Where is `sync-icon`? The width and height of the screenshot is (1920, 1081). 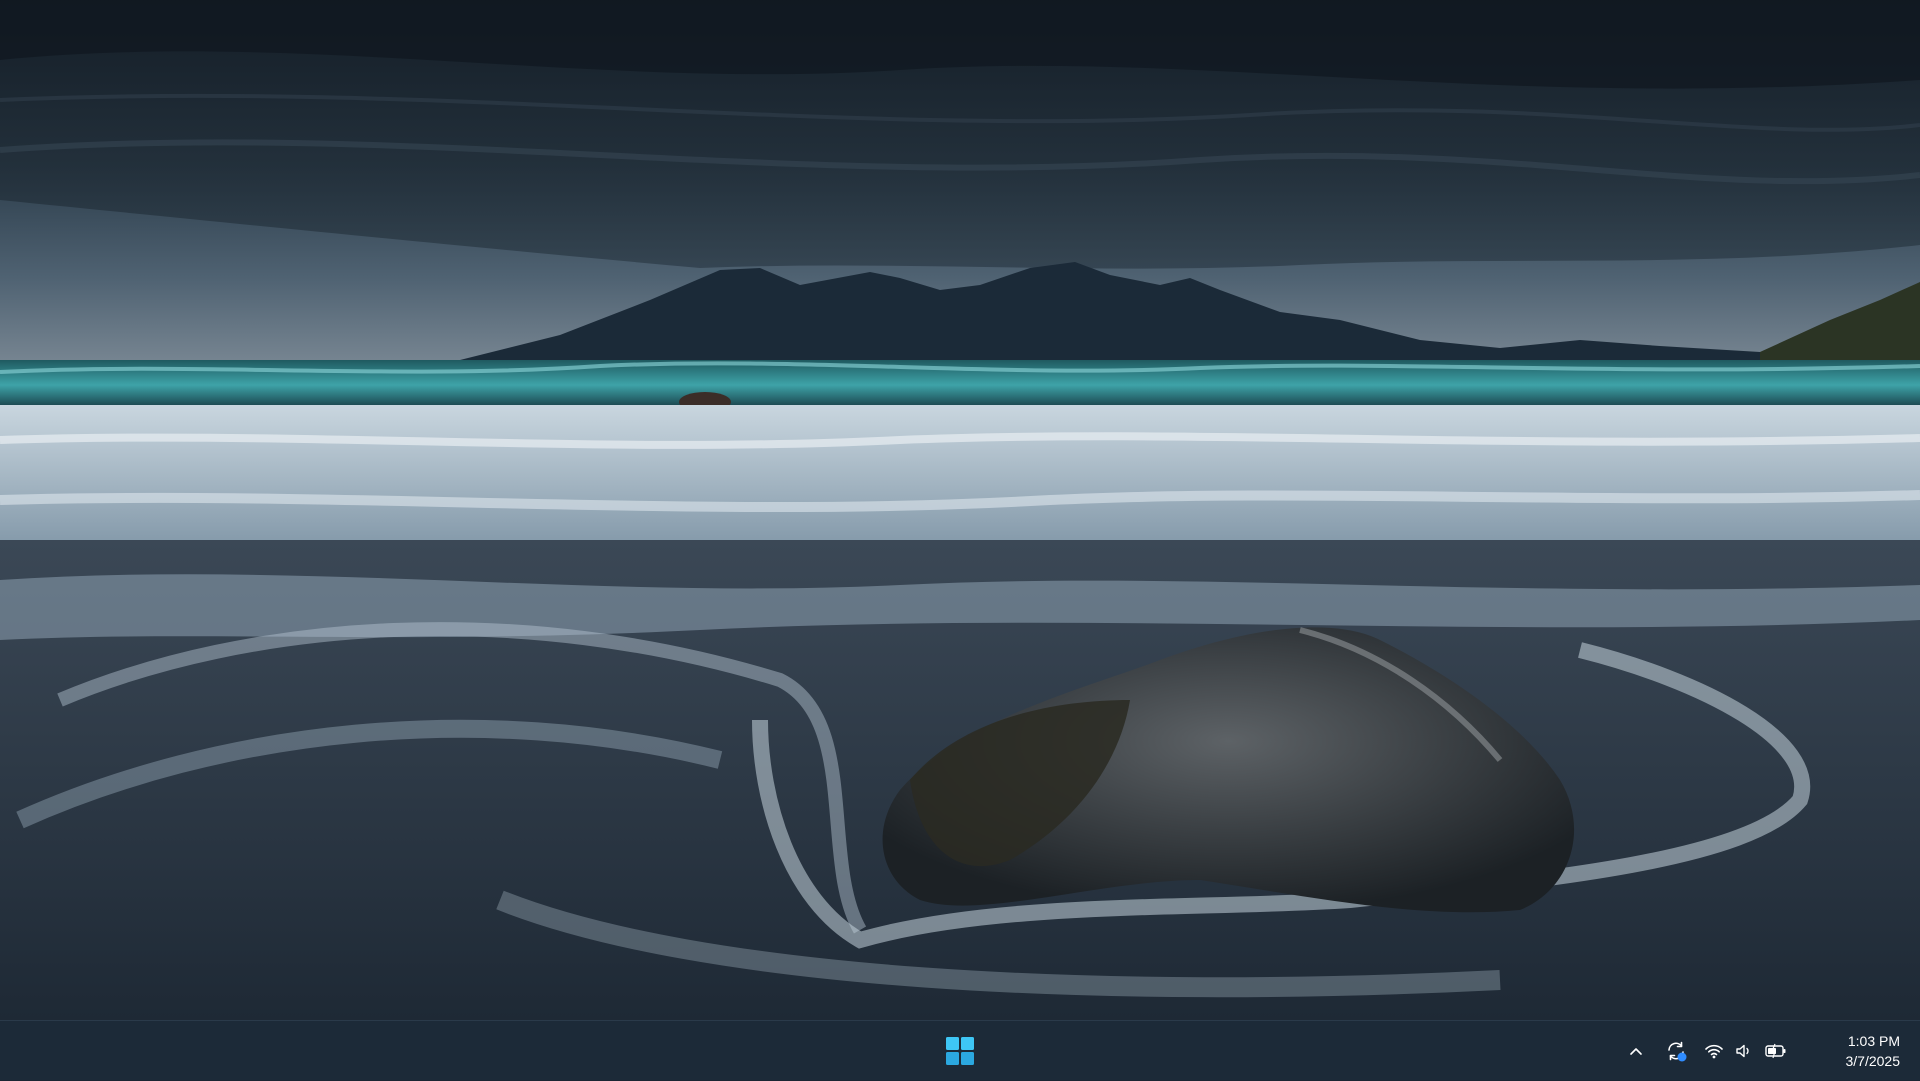
sync-icon is located at coordinates (1677, 1051).